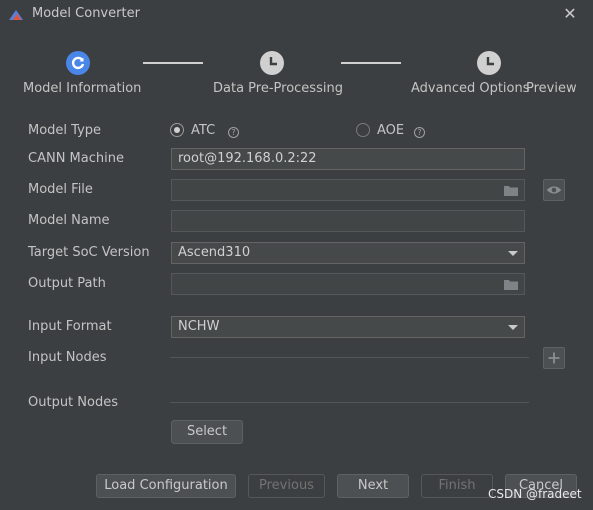 The height and width of the screenshot is (510, 593). What do you see at coordinates (67, 357) in the screenshot?
I see `input-nodes-label: Input Nodes` at bounding box center [67, 357].